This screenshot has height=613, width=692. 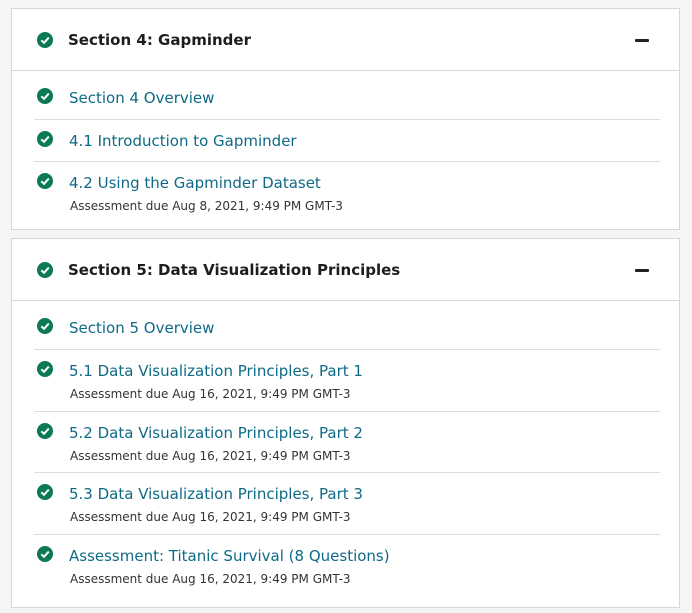 What do you see at coordinates (141, 98) in the screenshot?
I see `unit-link: Section 4 Overview` at bounding box center [141, 98].